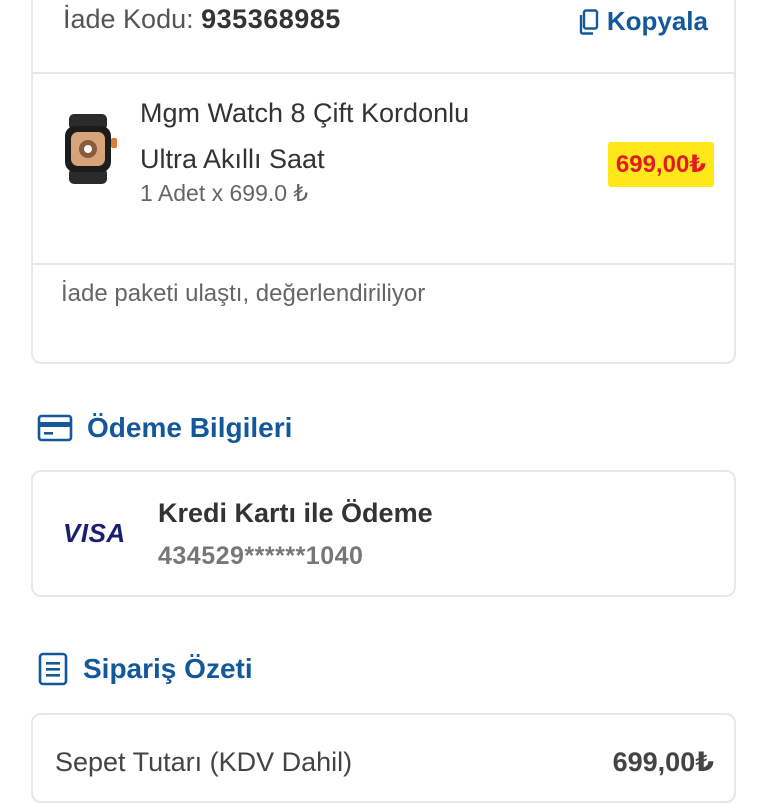 Image resolution: width=768 pixels, height=803 pixels. What do you see at coordinates (190, 427) in the screenshot?
I see `payment-section-title: Ödeme Bilgileri` at bounding box center [190, 427].